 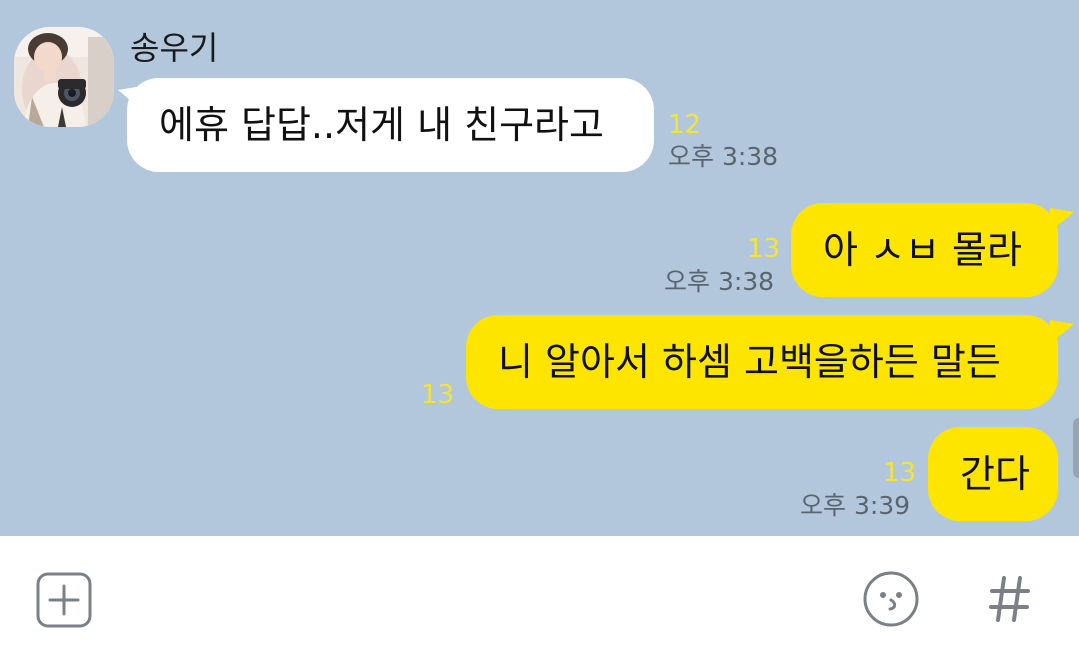 I want to click on message-bubble: 아 ㅅㅂ 몰라, so click(x=924, y=250).